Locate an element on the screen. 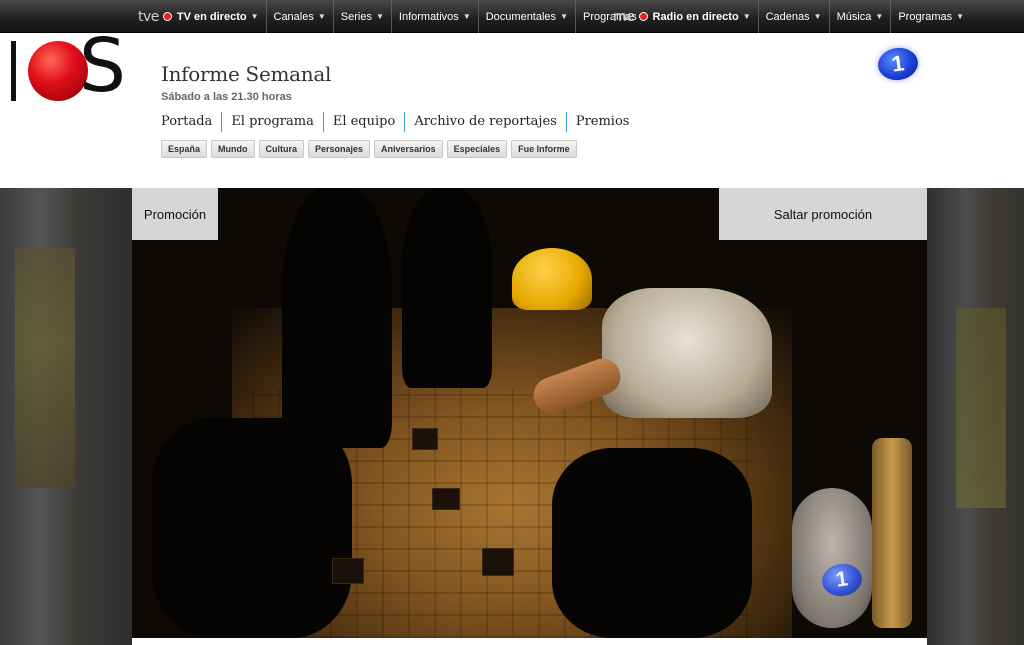 This screenshot has width=1024, height=645. logo-s-glyph: S is located at coordinates (102, 66).